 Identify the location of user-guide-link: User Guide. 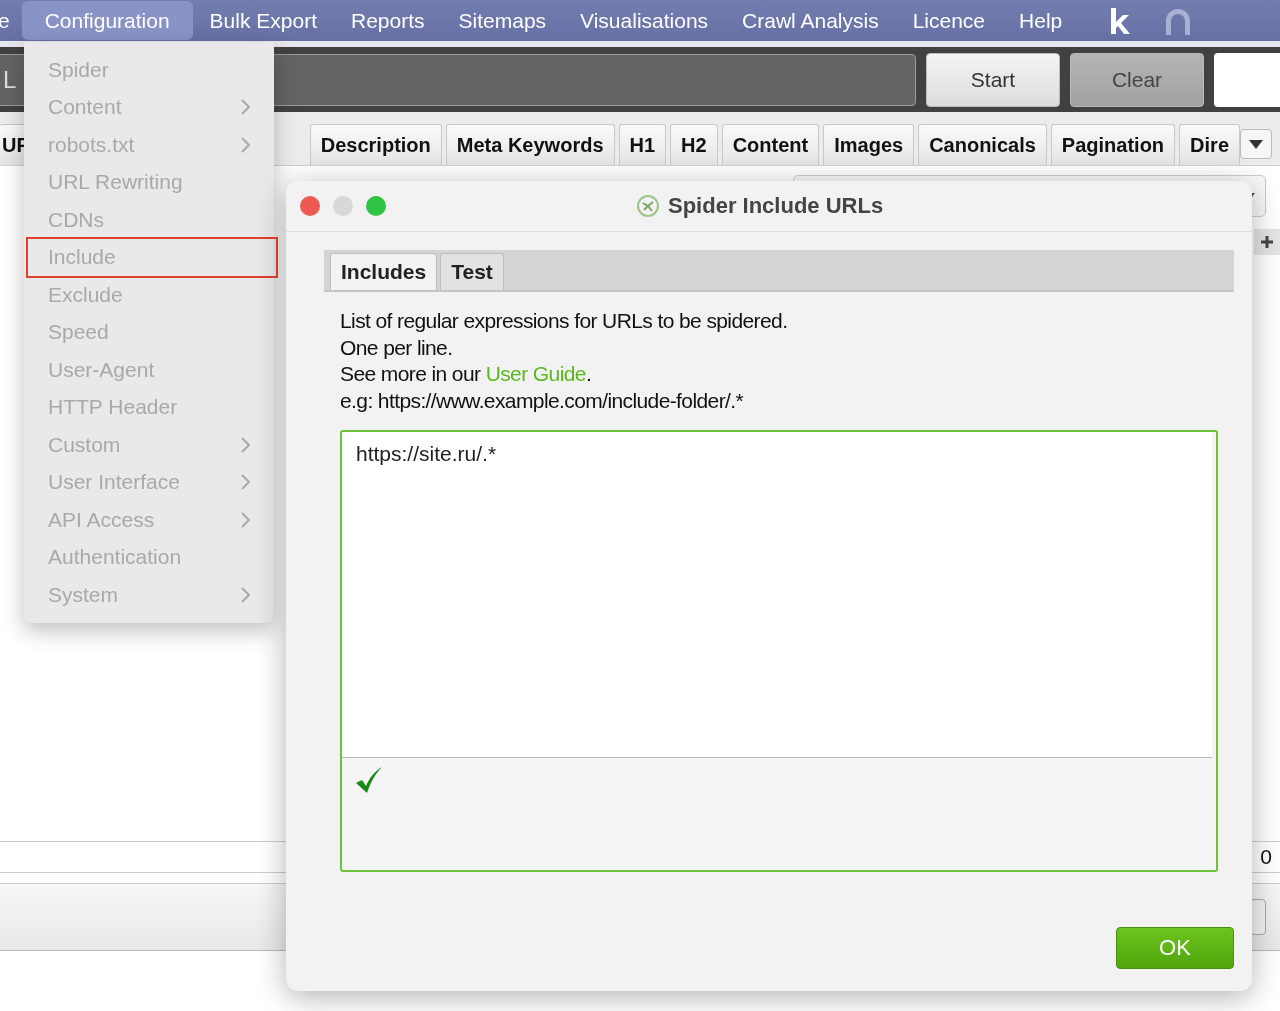
(535, 373).